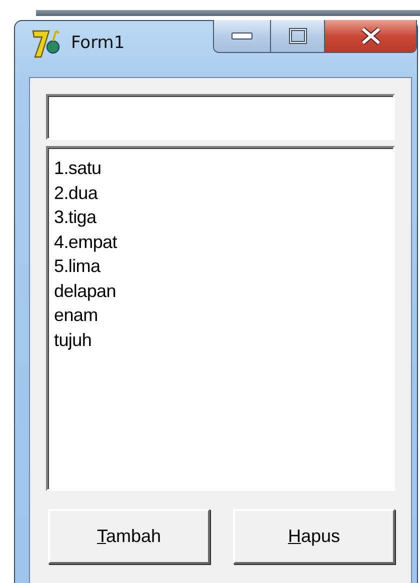 This screenshot has height=583, width=420. What do you see at coordinates (220, 290) in the screenshot?
I see `list-item: delapan` at bounding box center [220, 290].